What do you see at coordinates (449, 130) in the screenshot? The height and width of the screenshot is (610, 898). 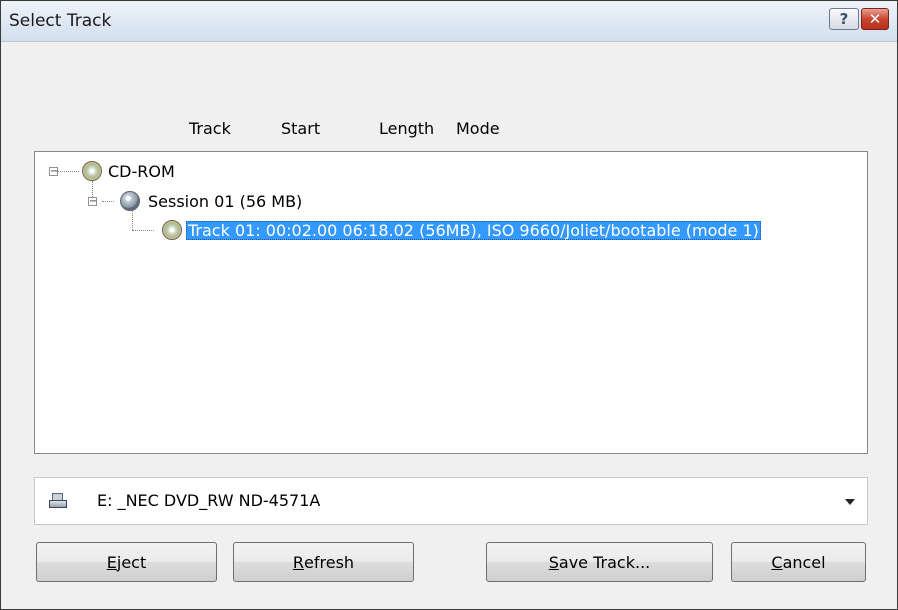 I see `column-headers: Track Start Length Mode` at bounding box center [449, 130].